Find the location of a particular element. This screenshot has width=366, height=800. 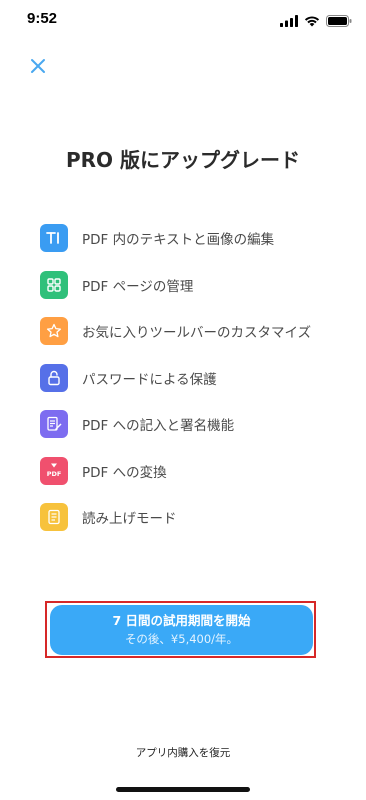

close-icon is located at coordinates (38, 66).